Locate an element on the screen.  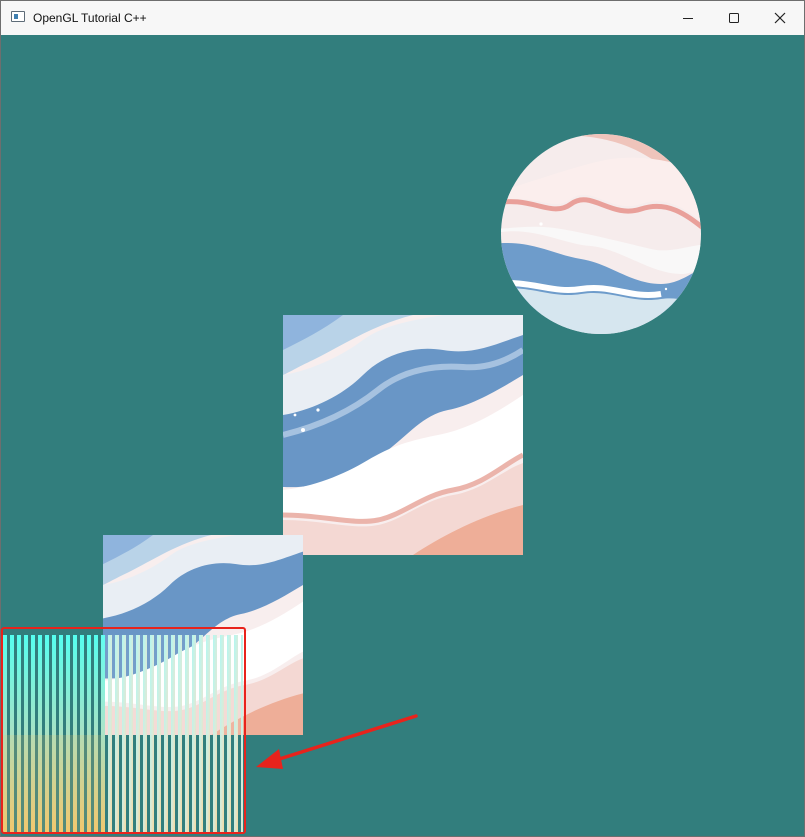
minimize-button is located at coordinates (688, 18).